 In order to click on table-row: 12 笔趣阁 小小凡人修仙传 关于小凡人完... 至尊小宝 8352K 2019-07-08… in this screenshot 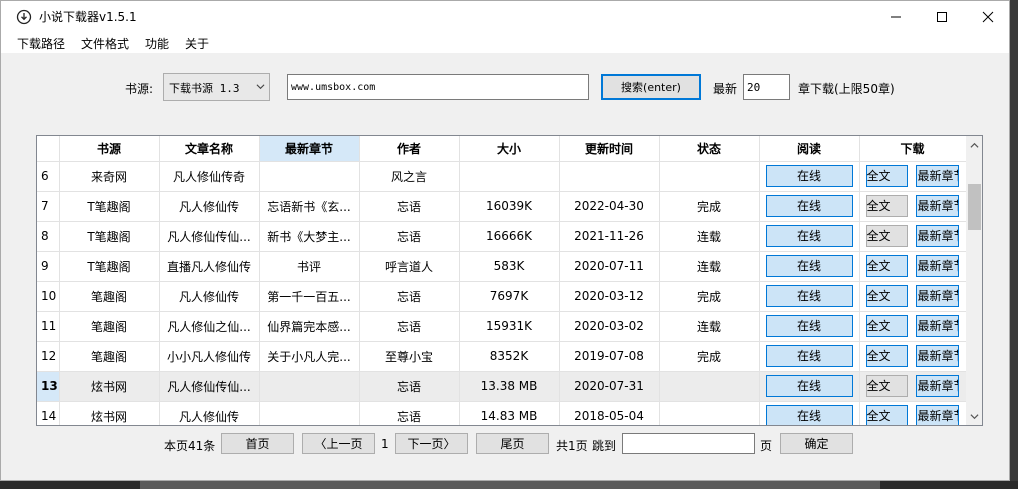, I will do `click(502, 356)`.